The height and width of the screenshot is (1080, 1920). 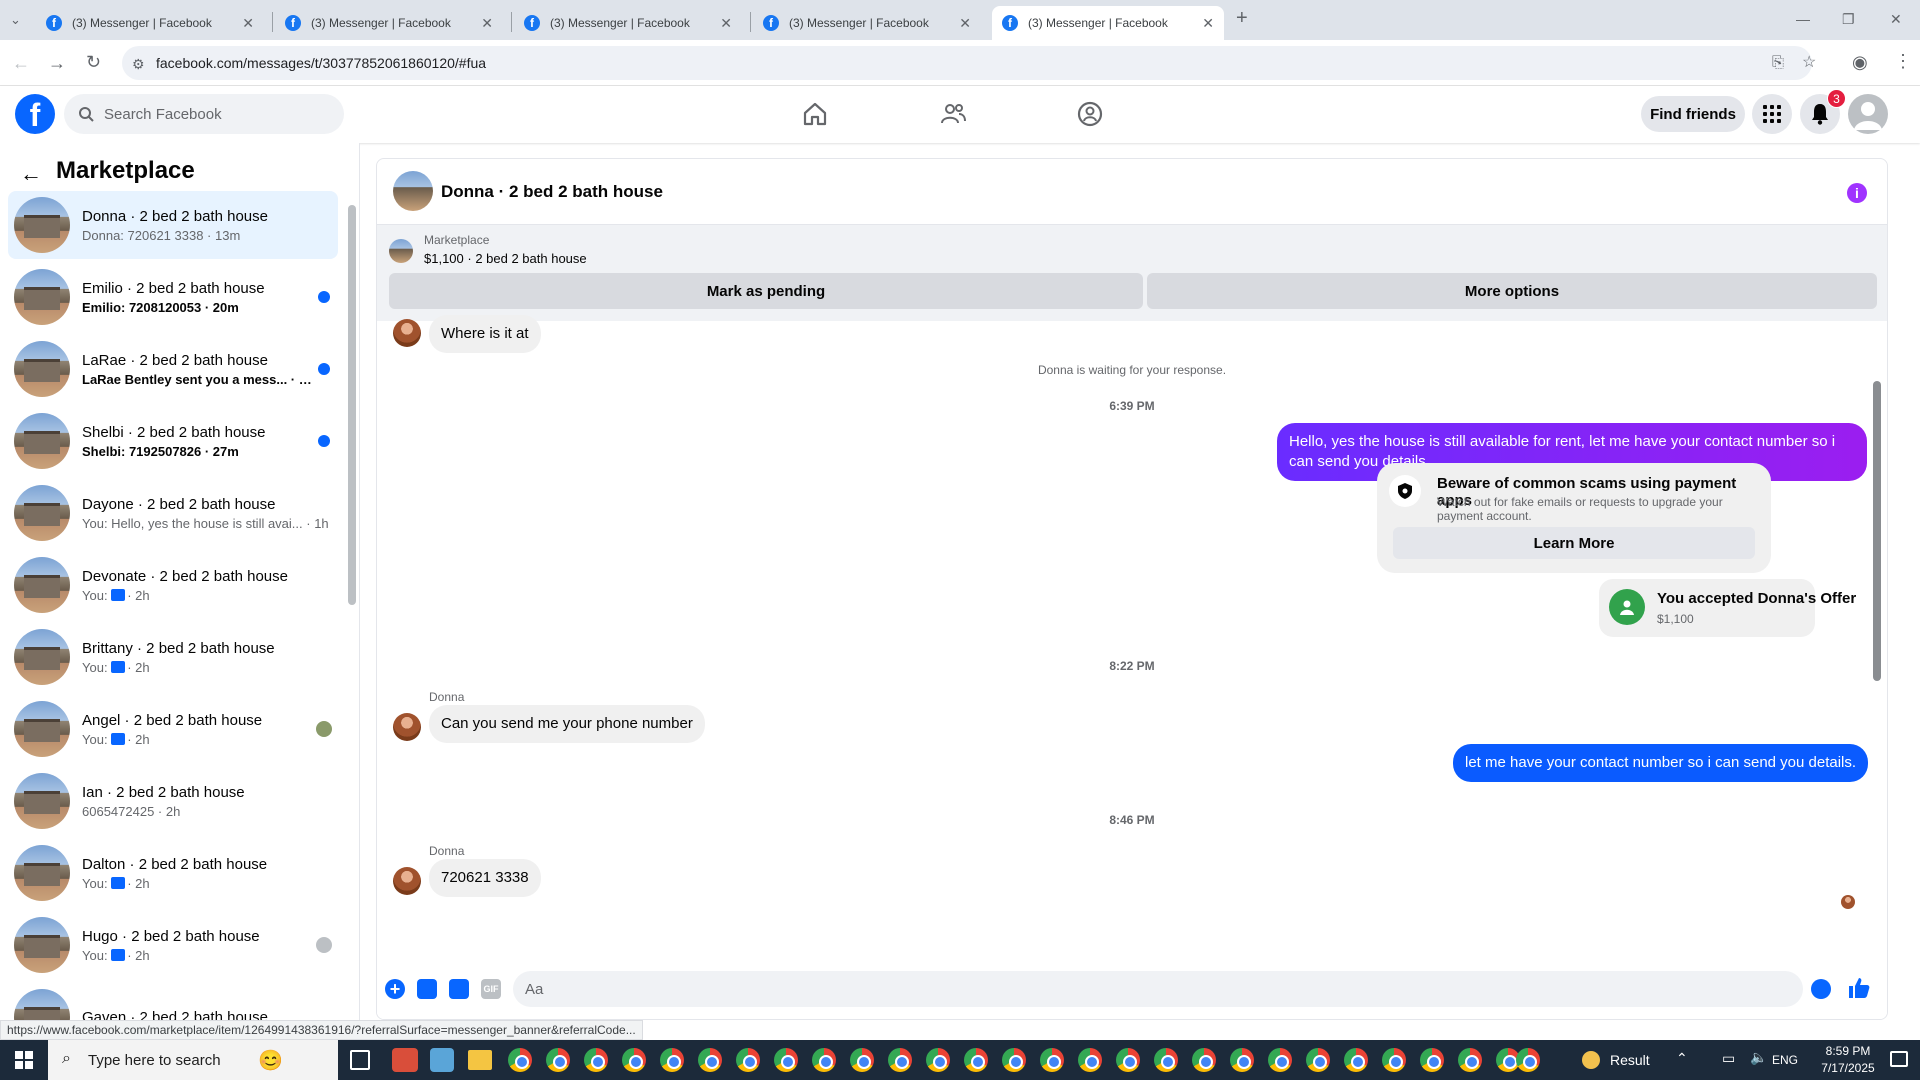 What do you see at coordinates (413, 191) in the screenshot?
I see `chat-avatar` at bounding box center [413, 191].